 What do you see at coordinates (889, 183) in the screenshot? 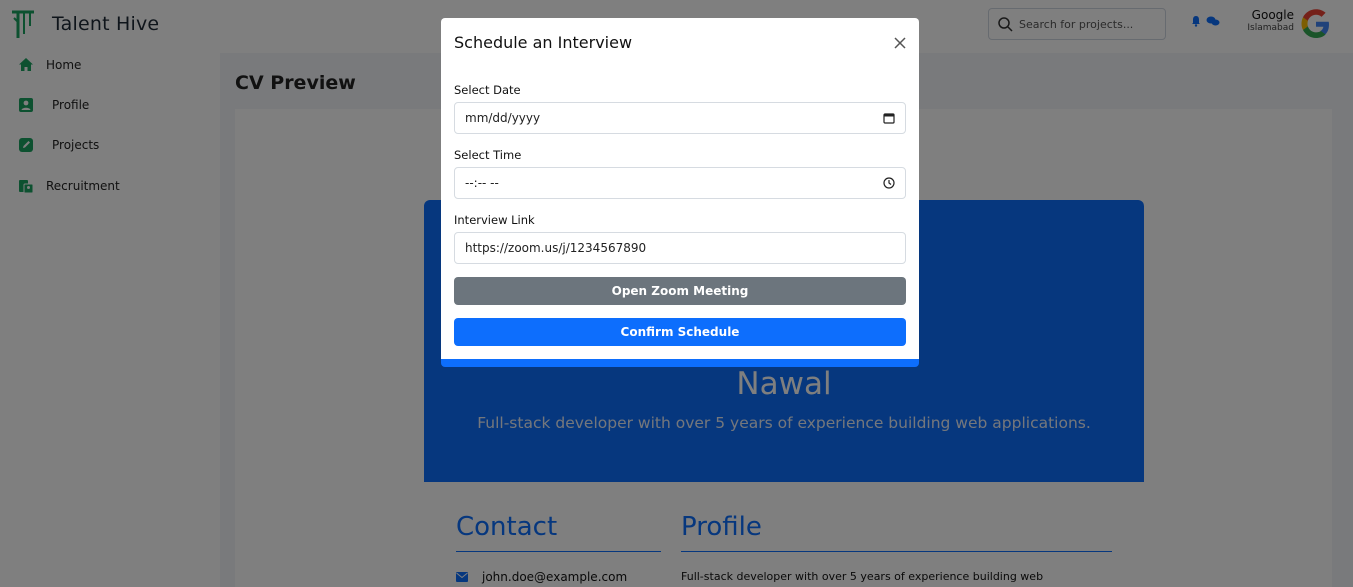
I see `clock-icon` at bounding box center [889, 183].